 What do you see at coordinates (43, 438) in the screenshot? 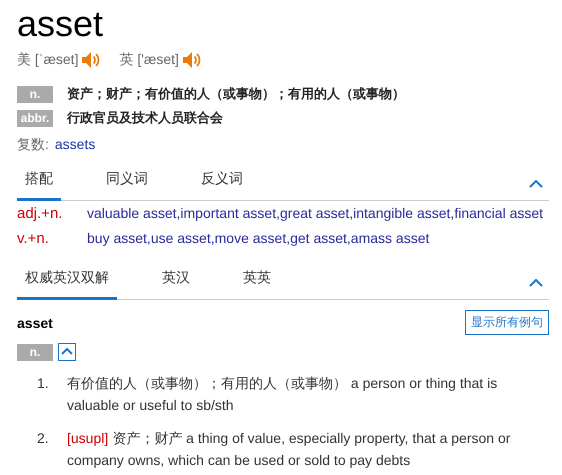
I see `definition-number: 2.` at bounding box center [43, 438].